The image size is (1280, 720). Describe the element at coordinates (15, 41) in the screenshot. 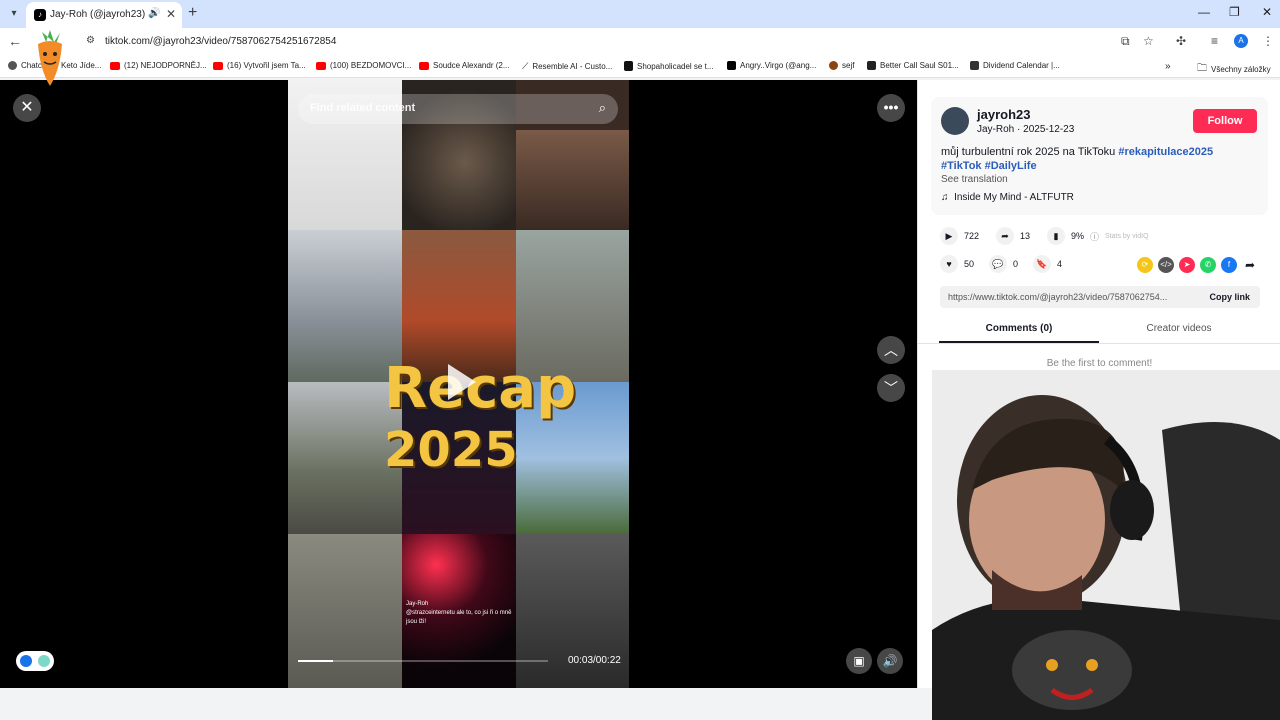

I see `back-arrow-icon: ←` at that location.